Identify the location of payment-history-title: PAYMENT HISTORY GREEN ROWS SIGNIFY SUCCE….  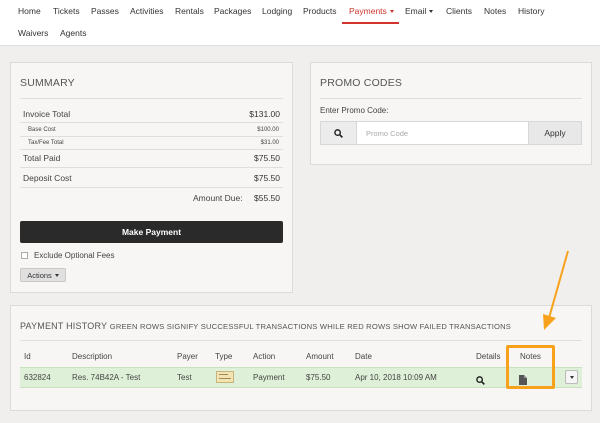
(265, 326).